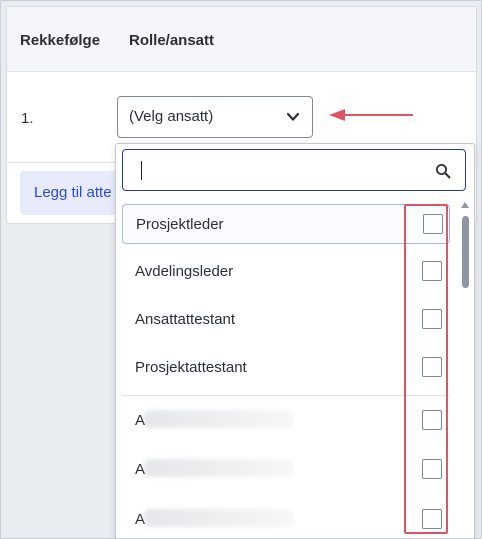 The width and height of the screenshot is (482, 539). I want to click on scroll-up-icon, so click(465, 205).